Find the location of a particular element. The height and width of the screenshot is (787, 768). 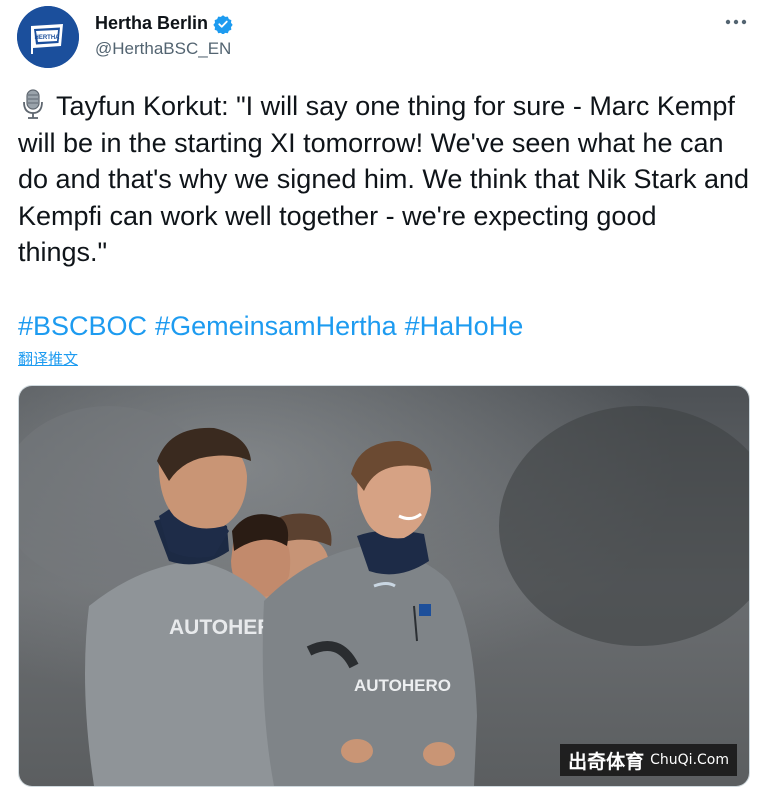

author-display-name: Hertha Berlin is located at coordinates (164, 23).